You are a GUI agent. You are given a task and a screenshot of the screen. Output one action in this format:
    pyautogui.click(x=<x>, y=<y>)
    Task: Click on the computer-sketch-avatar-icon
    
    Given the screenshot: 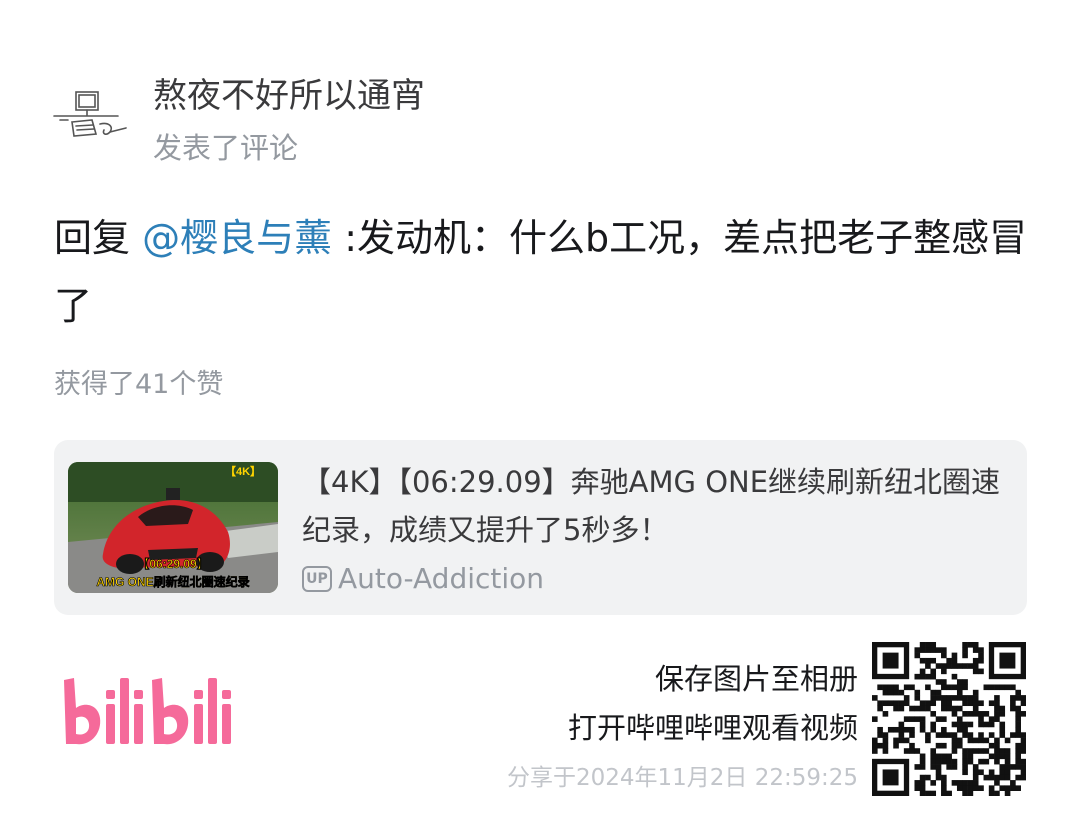 What is the action you would take?
    pyautogui.click(x=90, y=114)
    